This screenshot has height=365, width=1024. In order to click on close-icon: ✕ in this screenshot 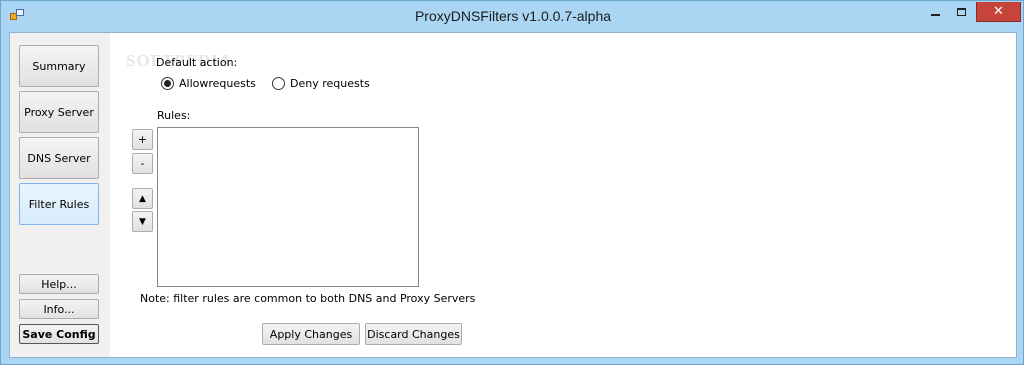, I will do `click(998, 11)`.